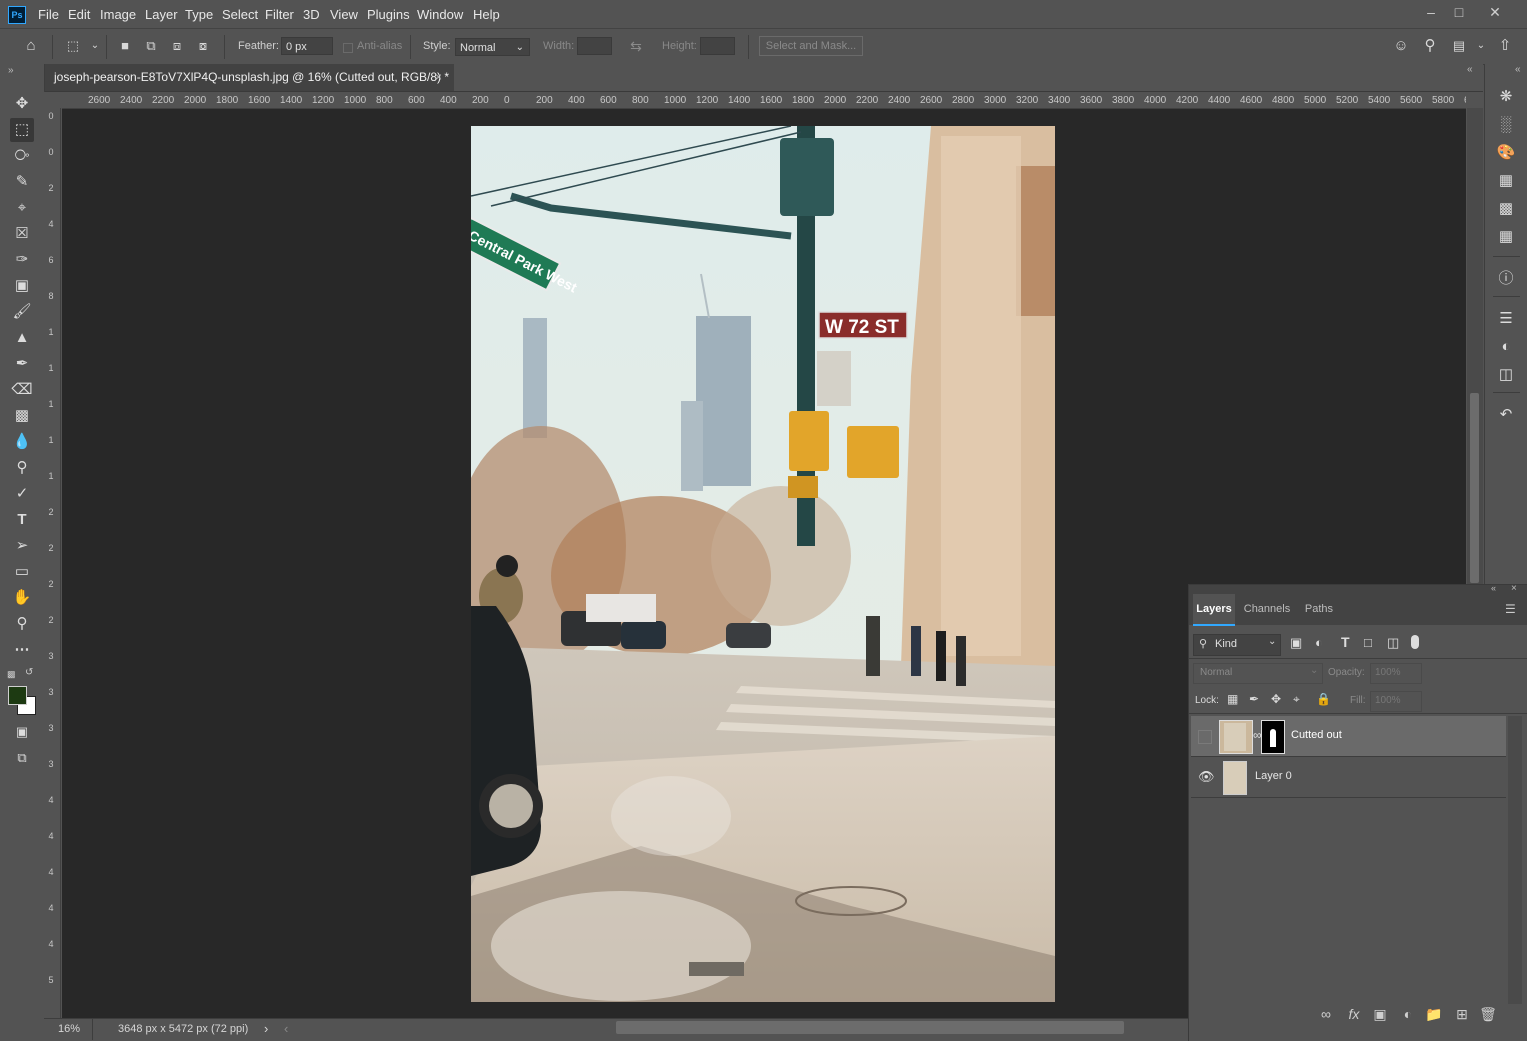 Image resolution: width=1527 pixels, height=1041 pixels. I want to click on collapse-panel-icon: «, so click(1493, 588).